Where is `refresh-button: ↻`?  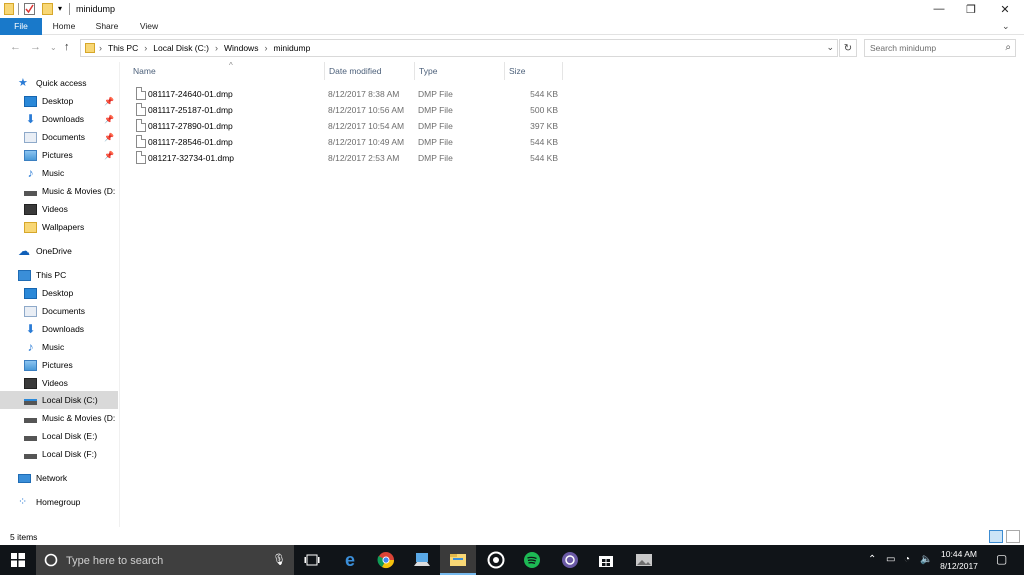 refresh-button: ↻ is located at coordinates (848, 48).